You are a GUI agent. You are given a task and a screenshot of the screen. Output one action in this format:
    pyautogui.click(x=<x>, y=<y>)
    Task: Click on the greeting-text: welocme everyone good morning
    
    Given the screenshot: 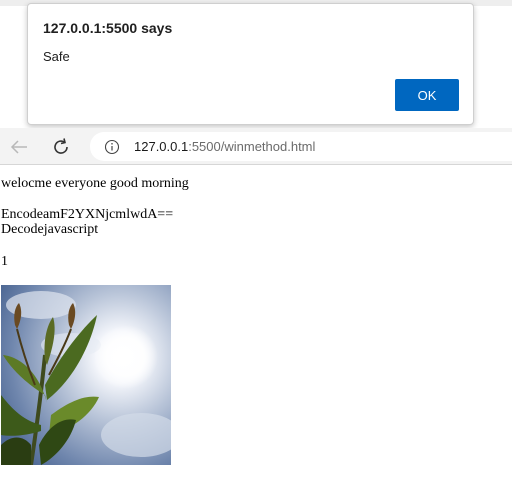 What is the action you would take?
    pyautogui.click(x=95, y=183)
    